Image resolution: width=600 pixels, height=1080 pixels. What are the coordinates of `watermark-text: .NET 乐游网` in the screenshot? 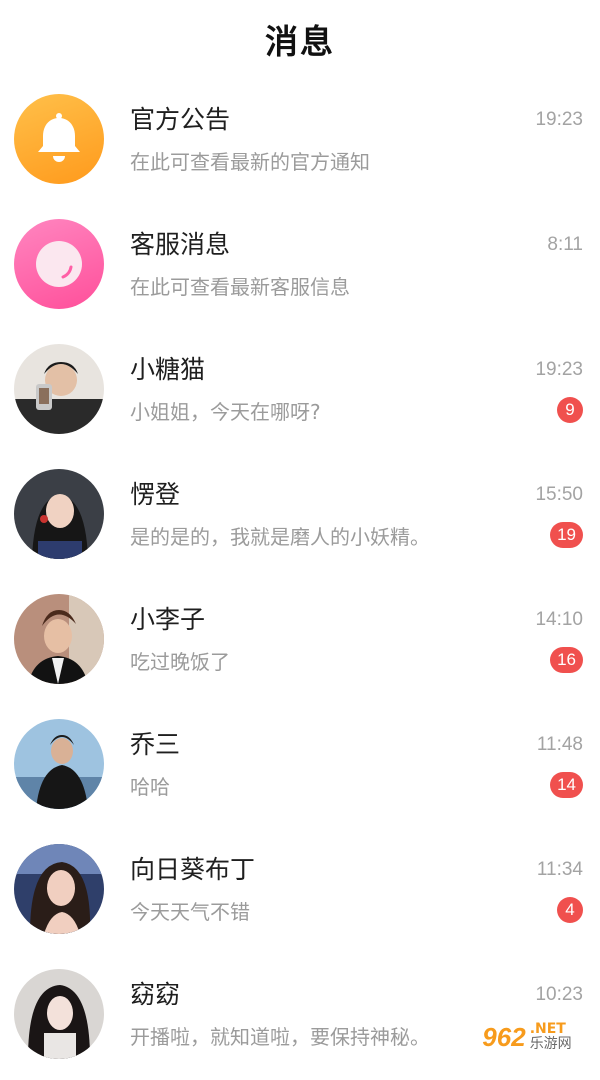 It's located at (551, 1037).